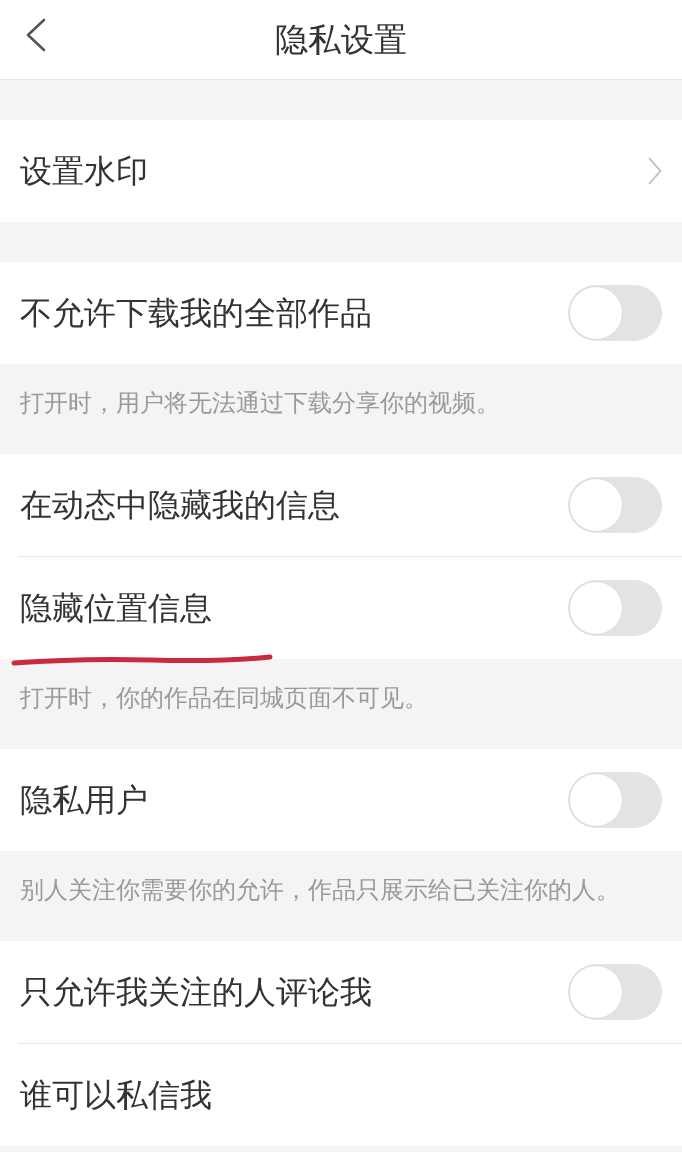 This screenshot has height=1152, width=682. What do you see at coordinates (180, 505) in the screenshot?
I see `setting-label: 在动态中隐藏我的信息` at bounding box center [180, 505].